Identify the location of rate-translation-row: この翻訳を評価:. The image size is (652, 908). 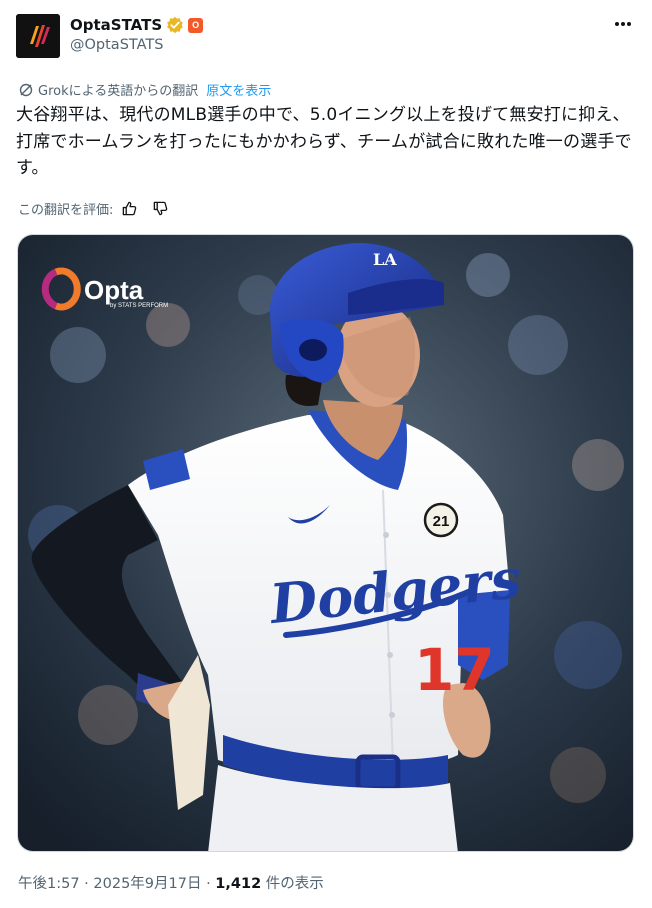
(93, 208).